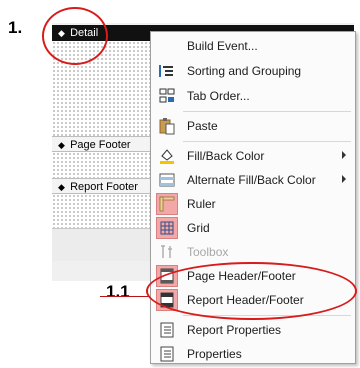  Describe the element at coordinates (15, 27) in the screenshot. I see `step-1-label: 1.` at that location.